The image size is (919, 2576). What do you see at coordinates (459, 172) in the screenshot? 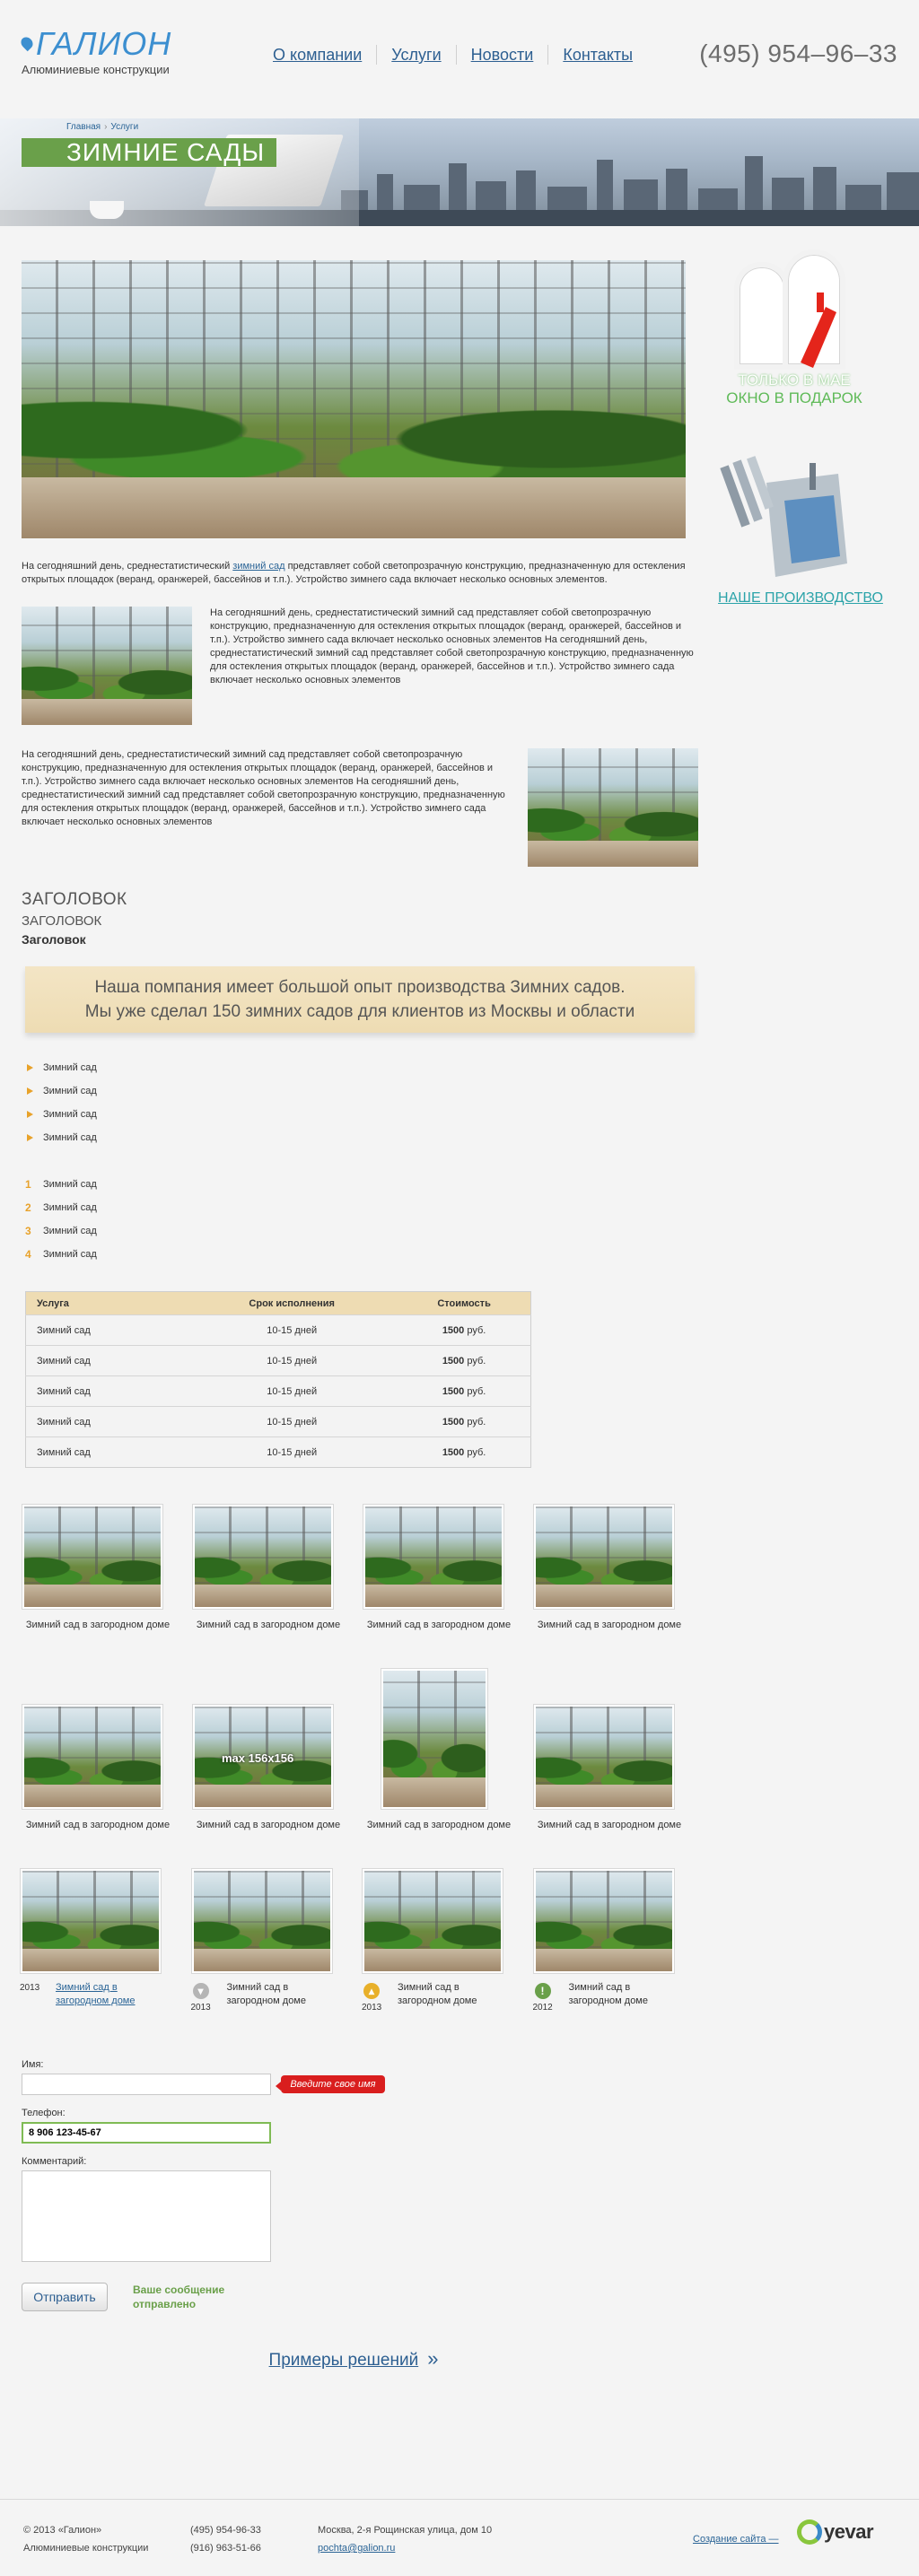
I see `page-banner: Главная › Услуги ЗИМНИЕ САДЫ` at bounding box center [459, 172].